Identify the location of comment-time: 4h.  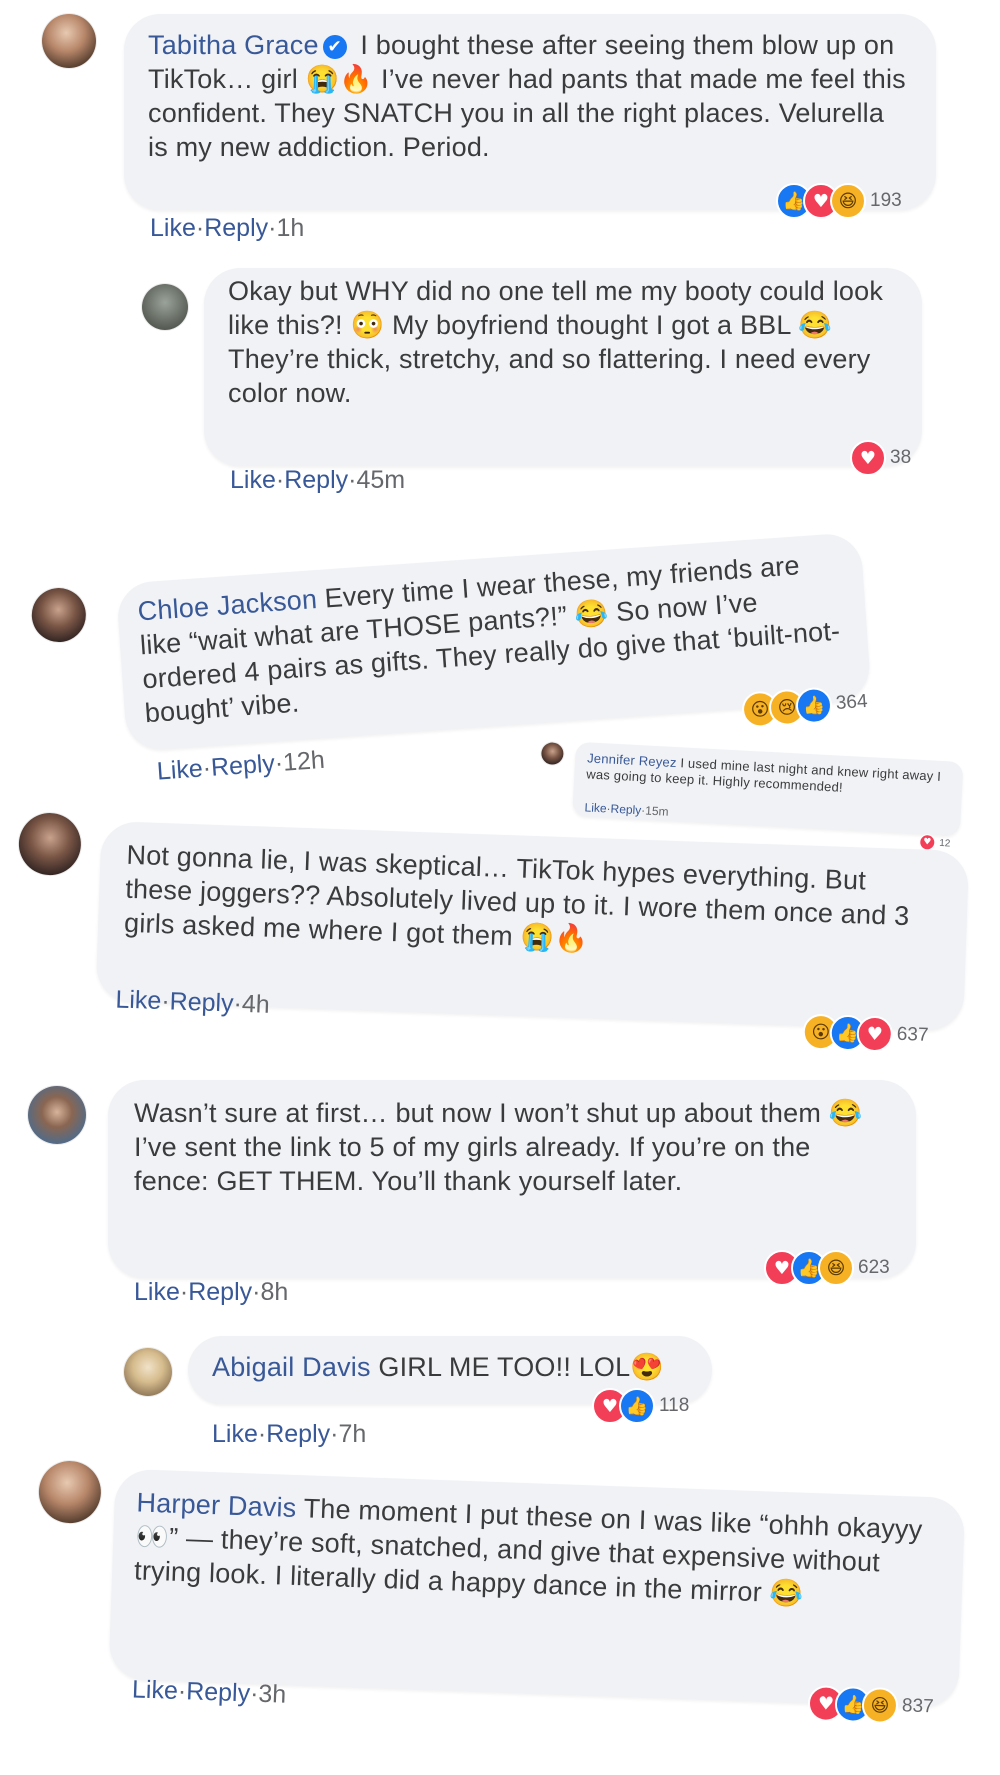
(256, 1004).